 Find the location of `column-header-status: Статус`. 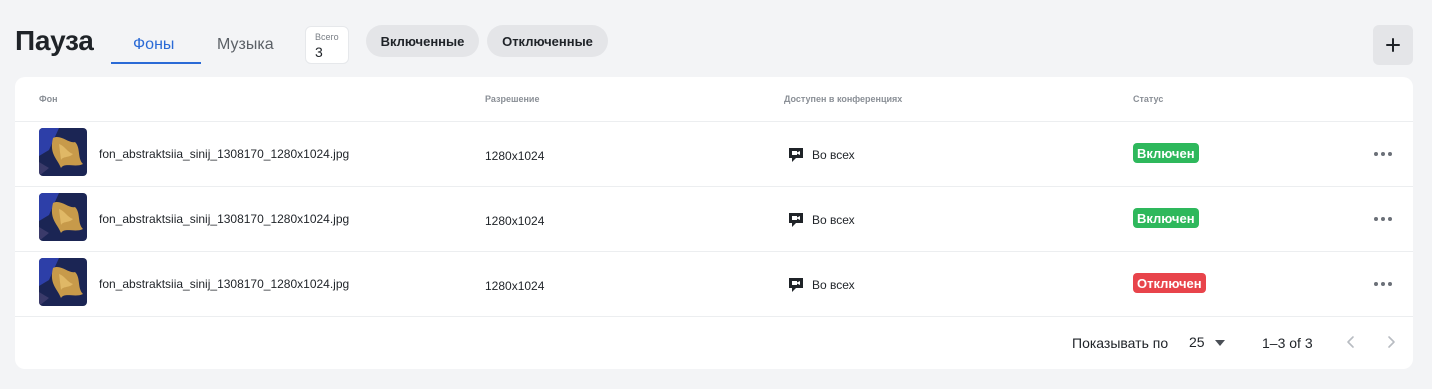

column-header-status: Статус is located at coordinates (1148, 99).